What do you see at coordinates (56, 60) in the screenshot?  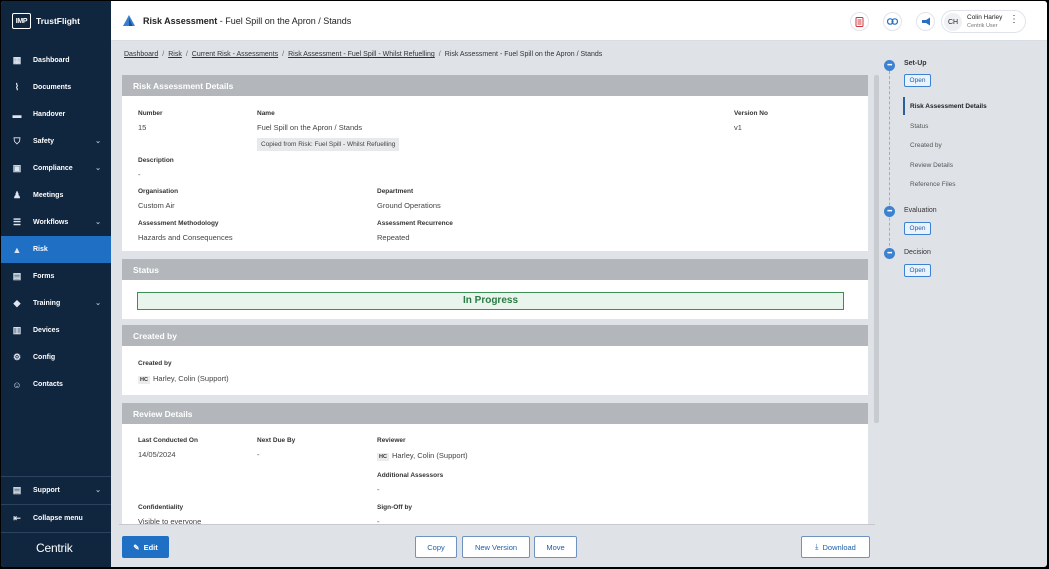 I see `sidebar-item-dashboard: ▦ Dashboard` at bounding box center [56, 60].